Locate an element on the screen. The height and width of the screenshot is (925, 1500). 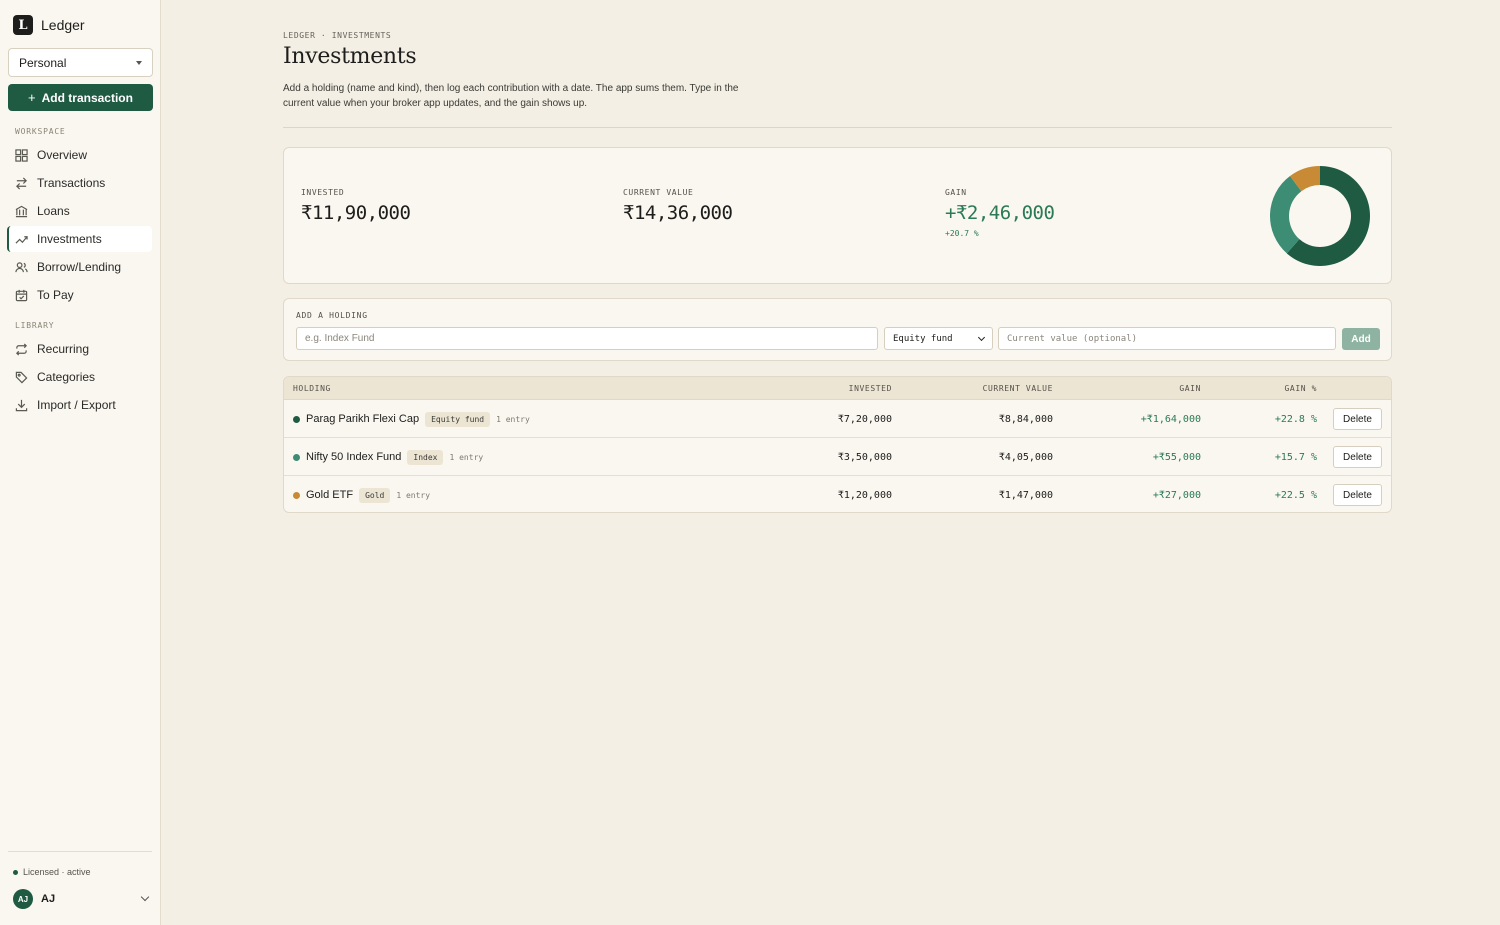
status-dot is located at coordinates (15, 872).